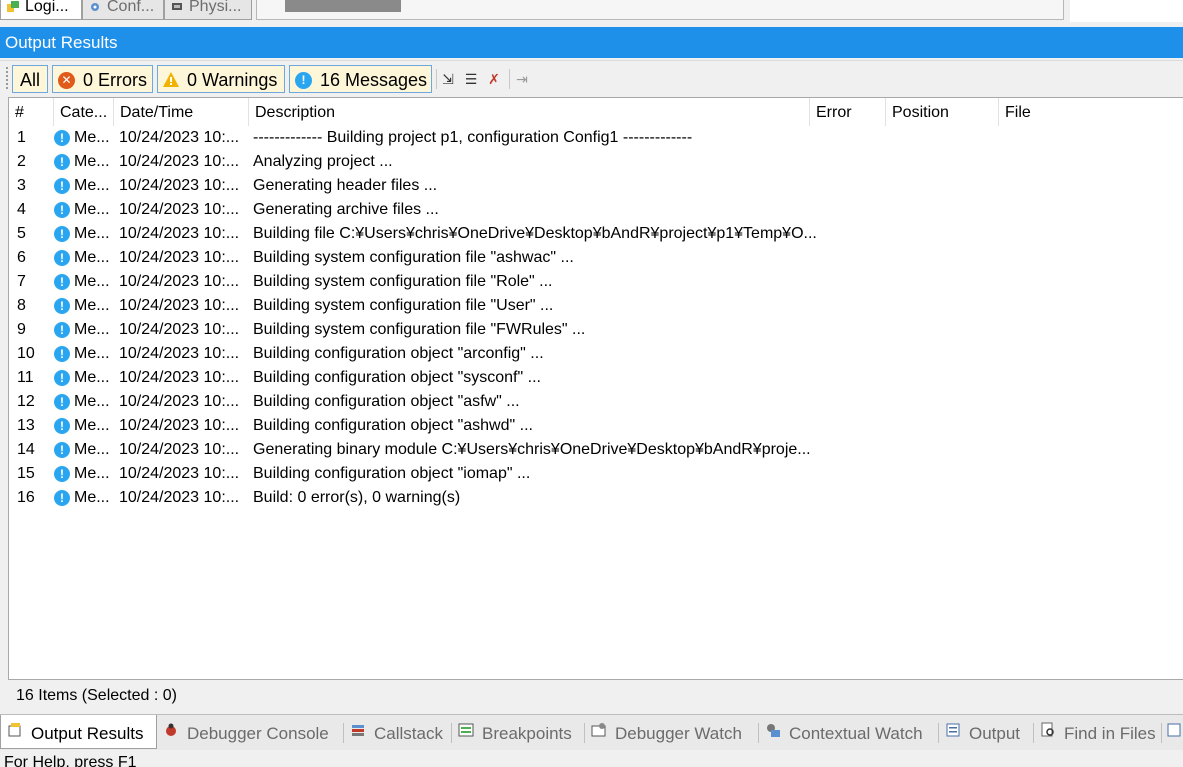 This screenshot has height=767, width=1183. What do you see at coordinates (374, 80) in the screenshot?
I see `filter-messages-label: 16 Messages` at bounding box center [374, 80].